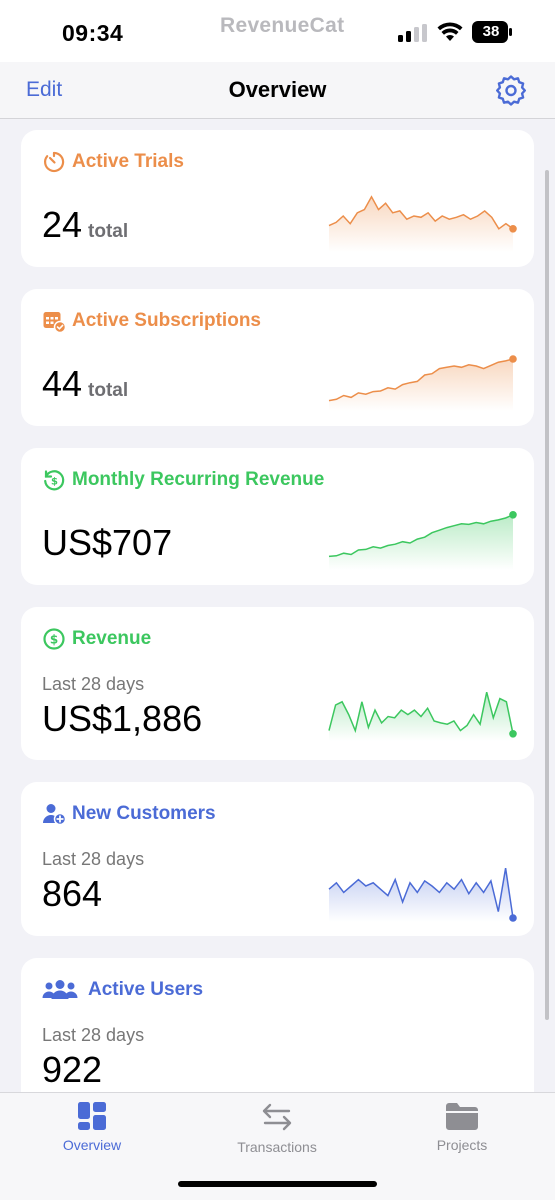  What do you see at coordinates (511, 90) in the screenshot?
I see `gear-icon` at bounding box center [511, 90].